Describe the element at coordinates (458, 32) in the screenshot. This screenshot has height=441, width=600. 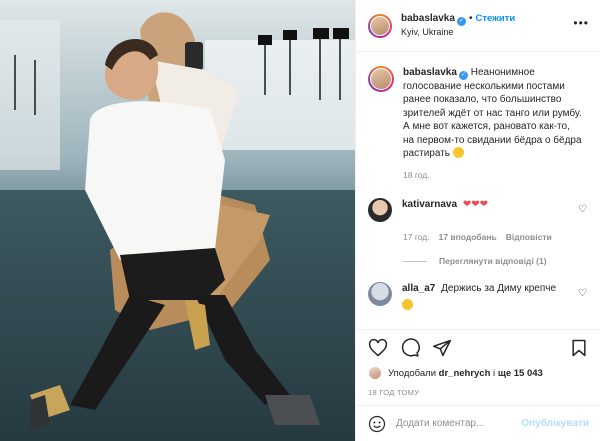
I see `post-location: Kyiv, Ukraine` at that location.